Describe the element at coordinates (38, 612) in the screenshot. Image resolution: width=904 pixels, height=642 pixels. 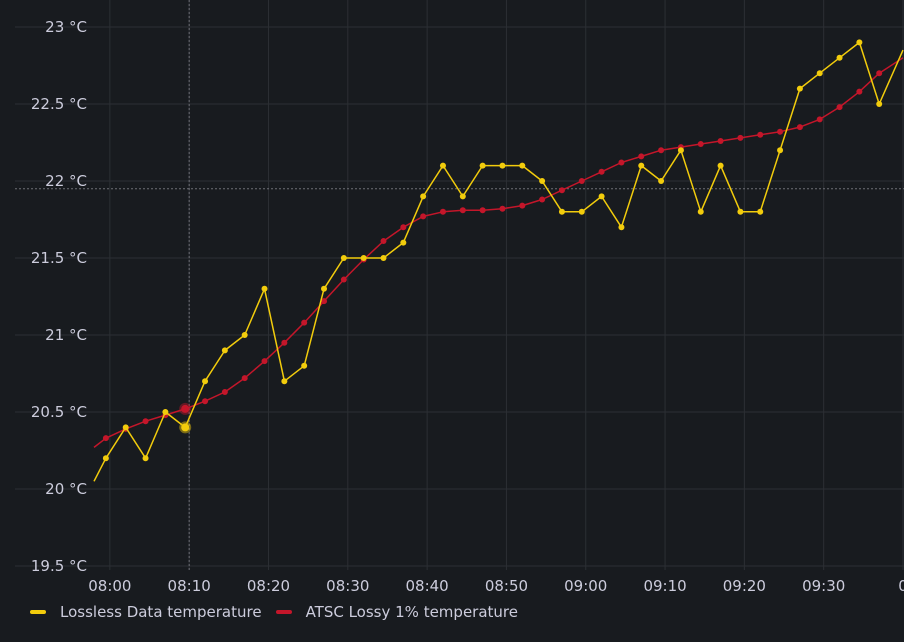
I see `legend-swatch-lossless` at that location.